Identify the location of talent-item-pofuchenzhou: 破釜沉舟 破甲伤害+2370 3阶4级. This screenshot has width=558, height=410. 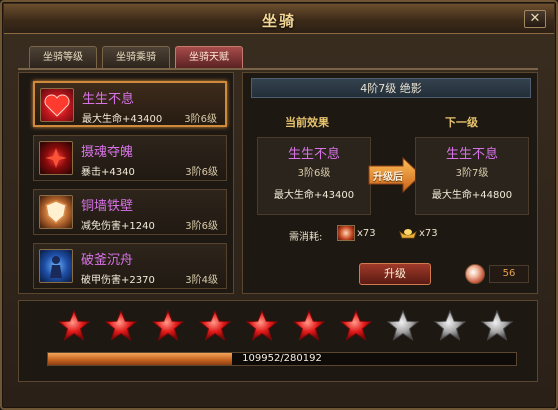
(130, 266).